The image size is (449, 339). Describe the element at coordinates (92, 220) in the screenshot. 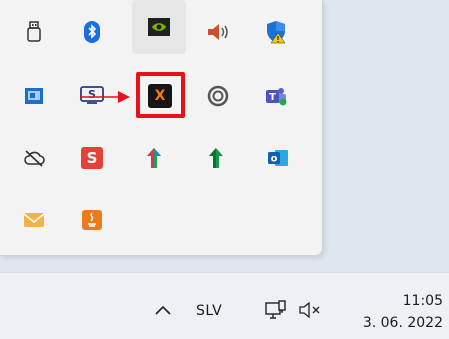

I see `java-icon` at that location.